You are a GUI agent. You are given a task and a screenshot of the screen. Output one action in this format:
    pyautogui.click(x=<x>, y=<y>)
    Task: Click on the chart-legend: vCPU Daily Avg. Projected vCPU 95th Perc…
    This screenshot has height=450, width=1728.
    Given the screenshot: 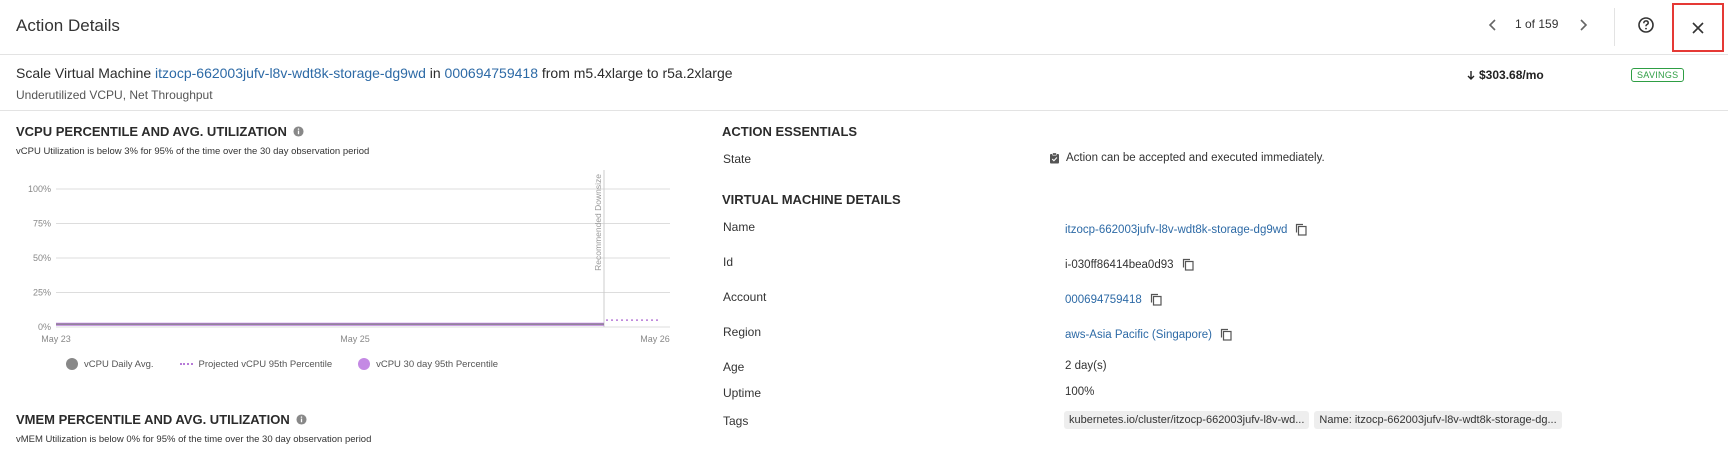 What is the action you would take?
    pyautogui.click(x=282, y=364)
    